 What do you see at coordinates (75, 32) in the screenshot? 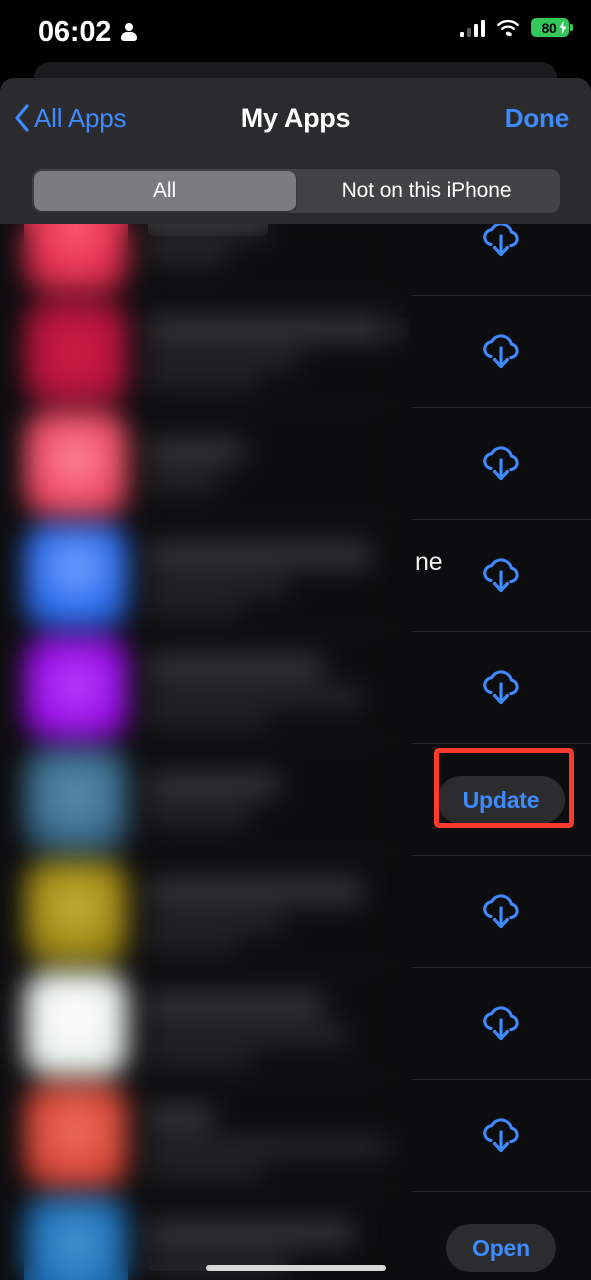
I see `status-bar-clock: 06:02` at bounding box center [75, 32].